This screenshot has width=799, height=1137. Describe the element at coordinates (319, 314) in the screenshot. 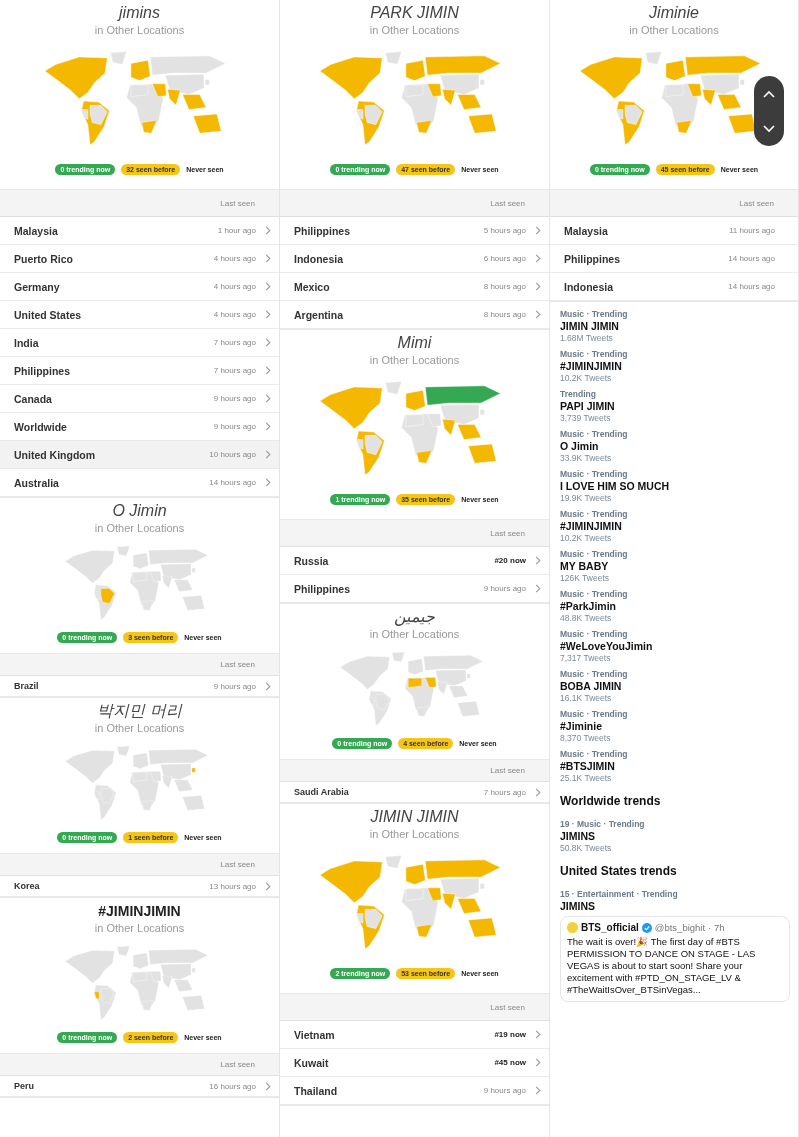

I see `country-name: Argentina` at that location.